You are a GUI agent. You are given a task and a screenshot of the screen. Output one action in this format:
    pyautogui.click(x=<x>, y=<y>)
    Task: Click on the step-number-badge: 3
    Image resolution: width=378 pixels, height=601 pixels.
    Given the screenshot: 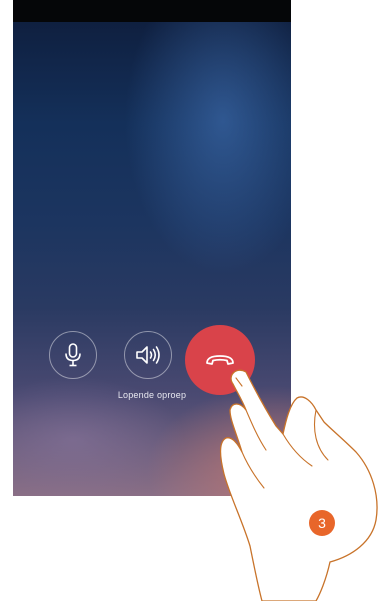 What is the action you would take?
    pyautogui.click(x=322, y=523)
    